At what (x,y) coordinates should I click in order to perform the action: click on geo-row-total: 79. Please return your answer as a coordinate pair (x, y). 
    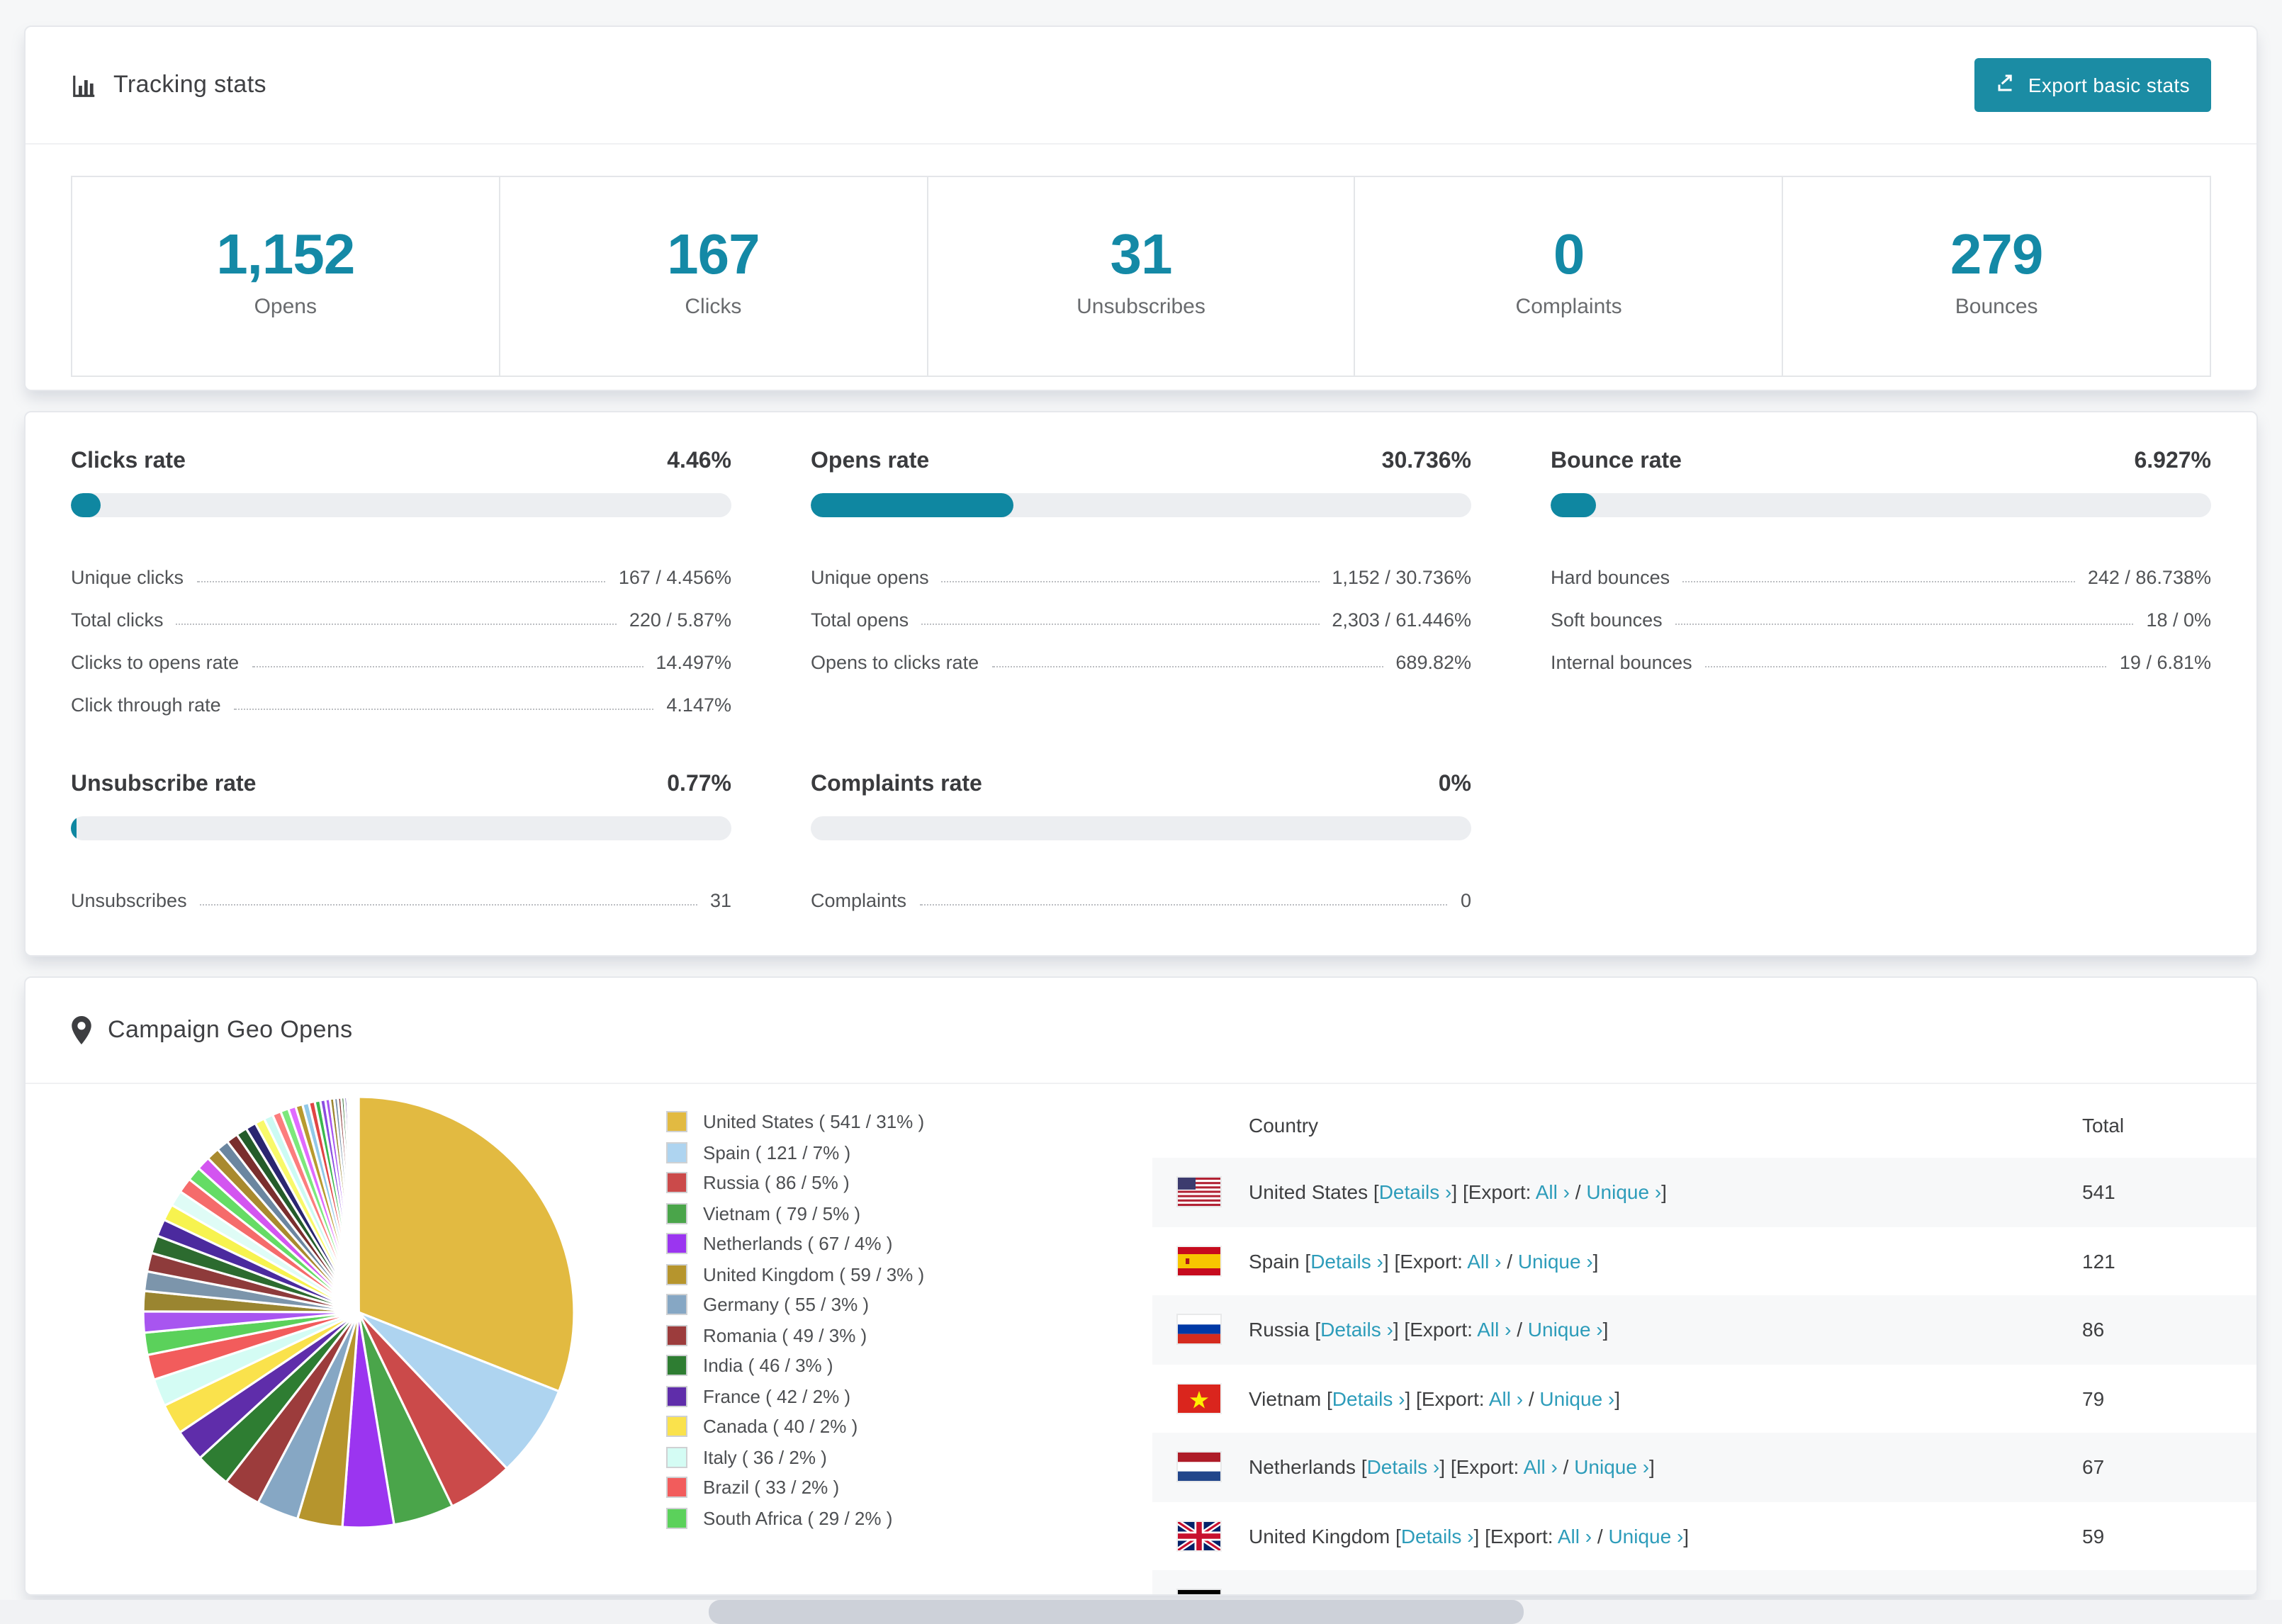
    Looking at the image, I should click on (2094, 1398).